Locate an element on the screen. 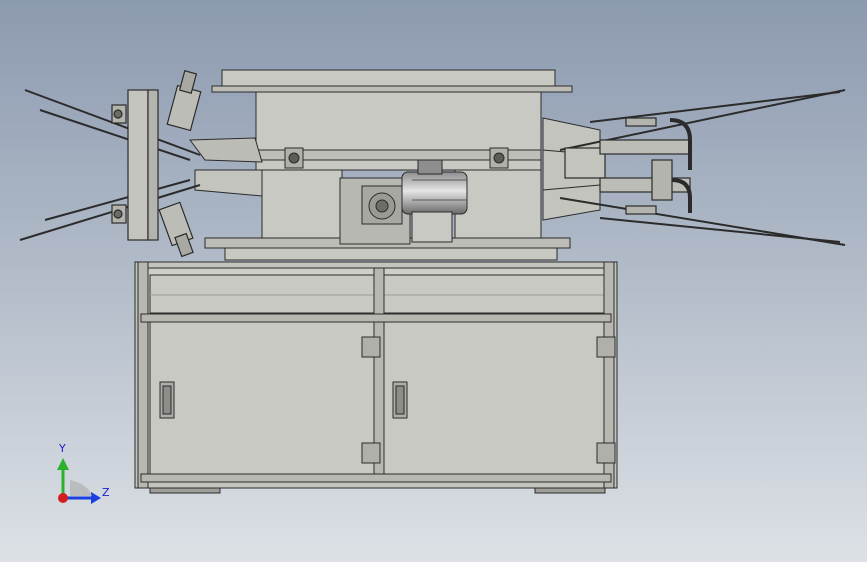 The image size is (867, 562). right-arm-assembly is located at coordinates (702, 167).